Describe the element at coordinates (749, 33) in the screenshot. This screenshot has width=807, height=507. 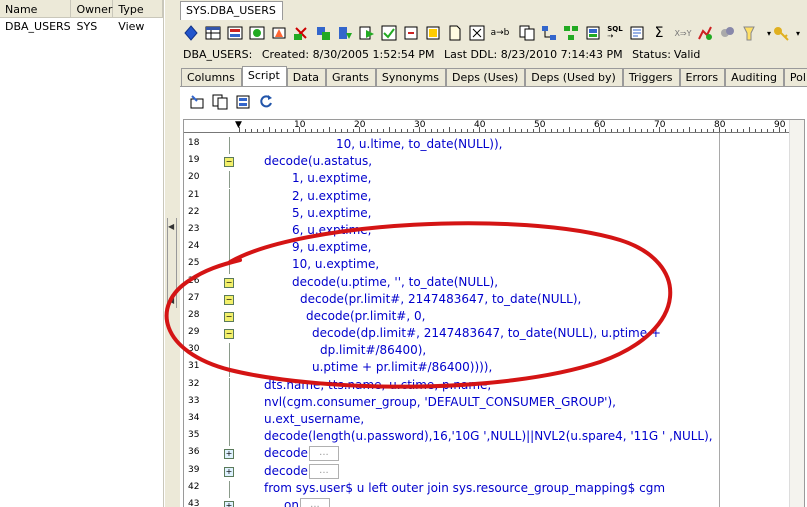
I see `flashlight-icon` at that location.